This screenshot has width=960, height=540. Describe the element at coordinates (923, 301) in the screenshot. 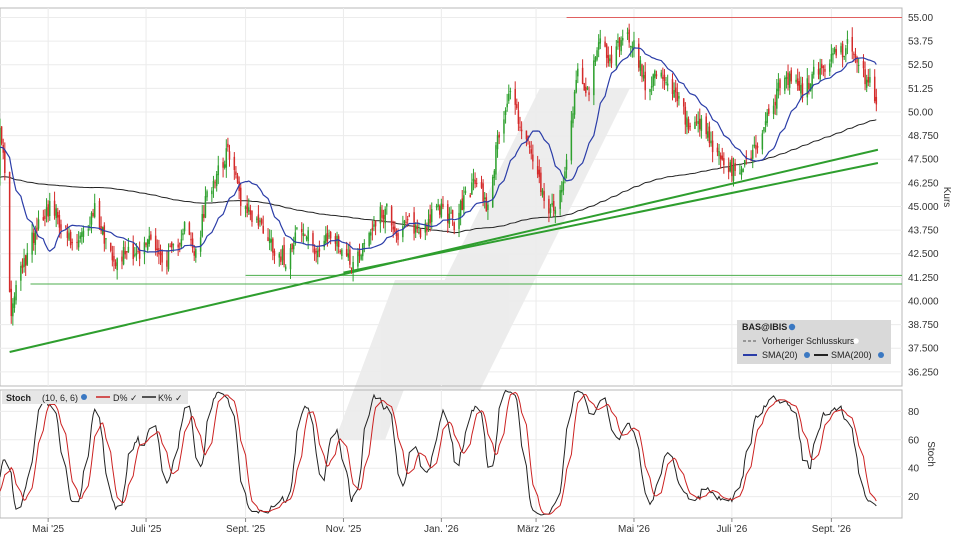

I see `price-y-tick-label: 40.000` at that location.